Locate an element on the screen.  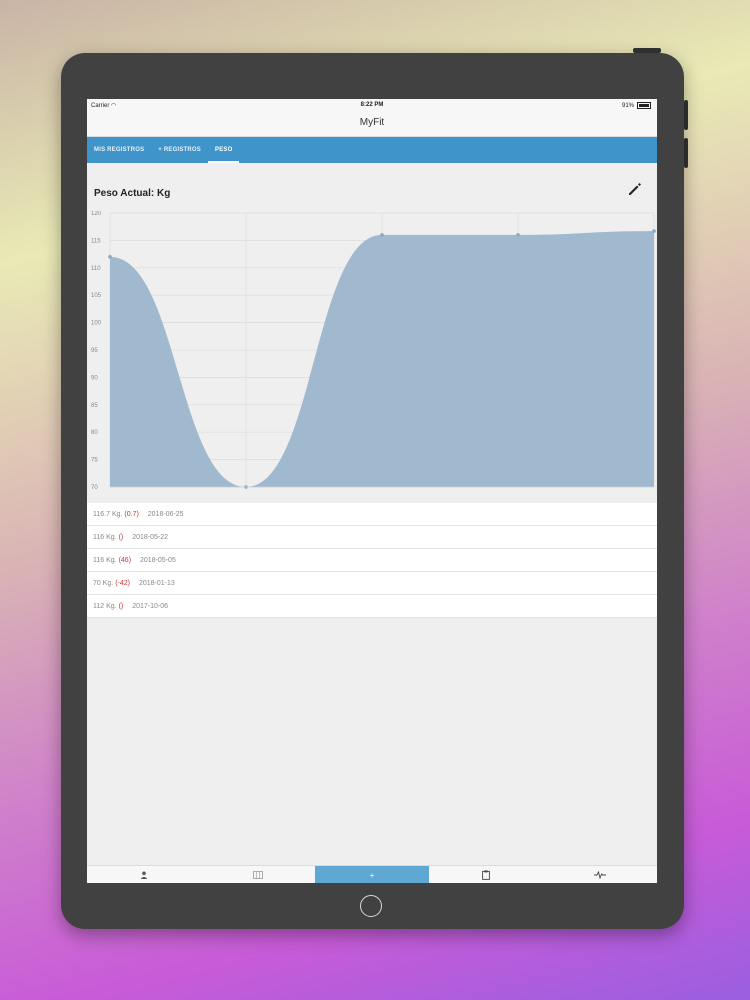
tab-bar-activity is located at coordinates (600, 874).